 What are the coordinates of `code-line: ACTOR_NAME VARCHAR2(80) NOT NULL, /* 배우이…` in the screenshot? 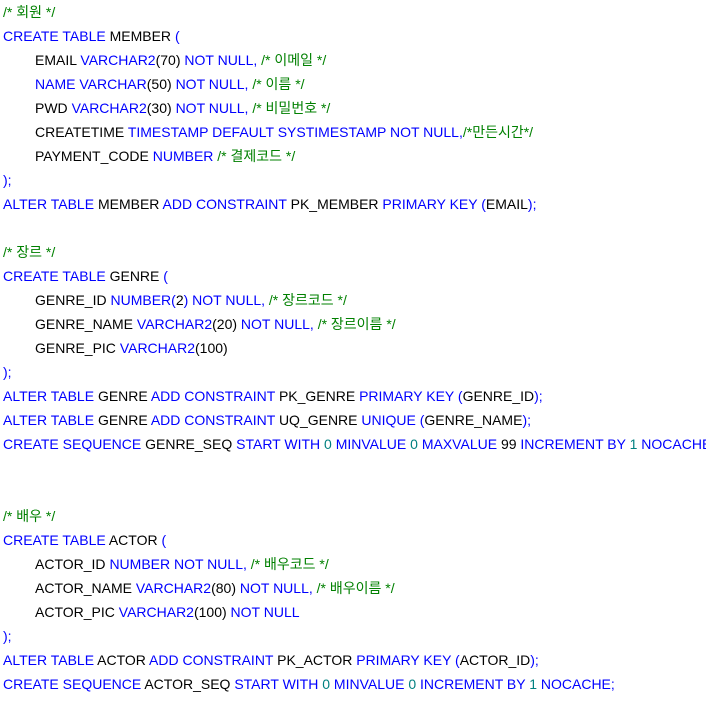 It's located at (353, 588).